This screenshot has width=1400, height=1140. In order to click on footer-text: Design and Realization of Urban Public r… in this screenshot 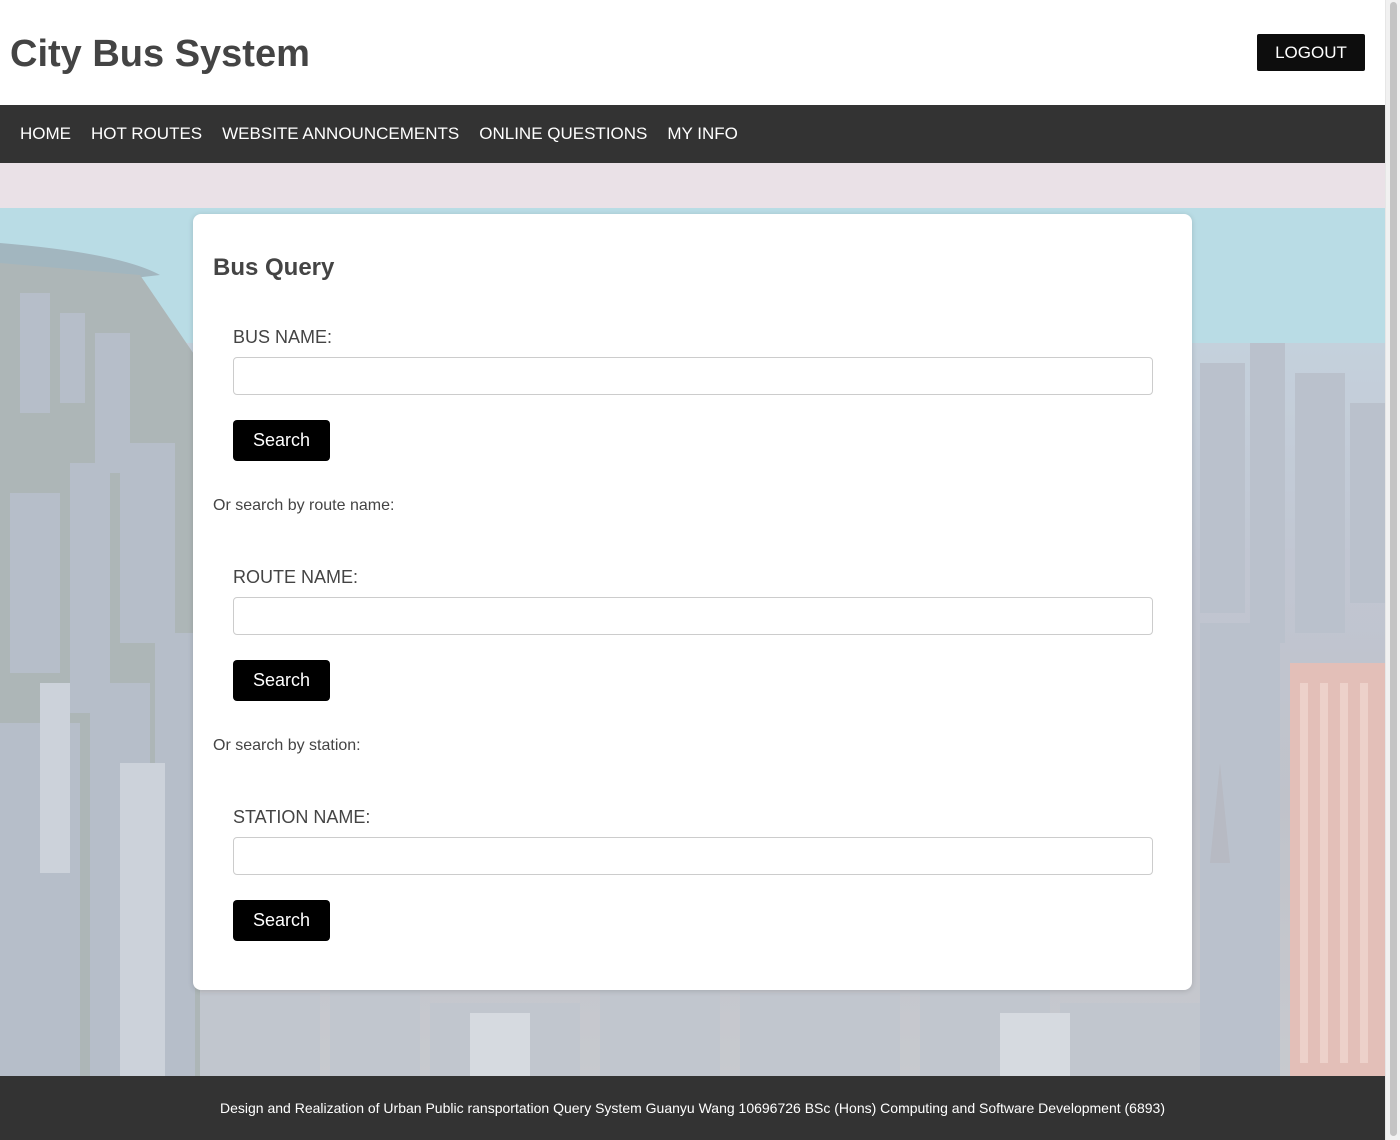, I will do `click(692, 1108)`.